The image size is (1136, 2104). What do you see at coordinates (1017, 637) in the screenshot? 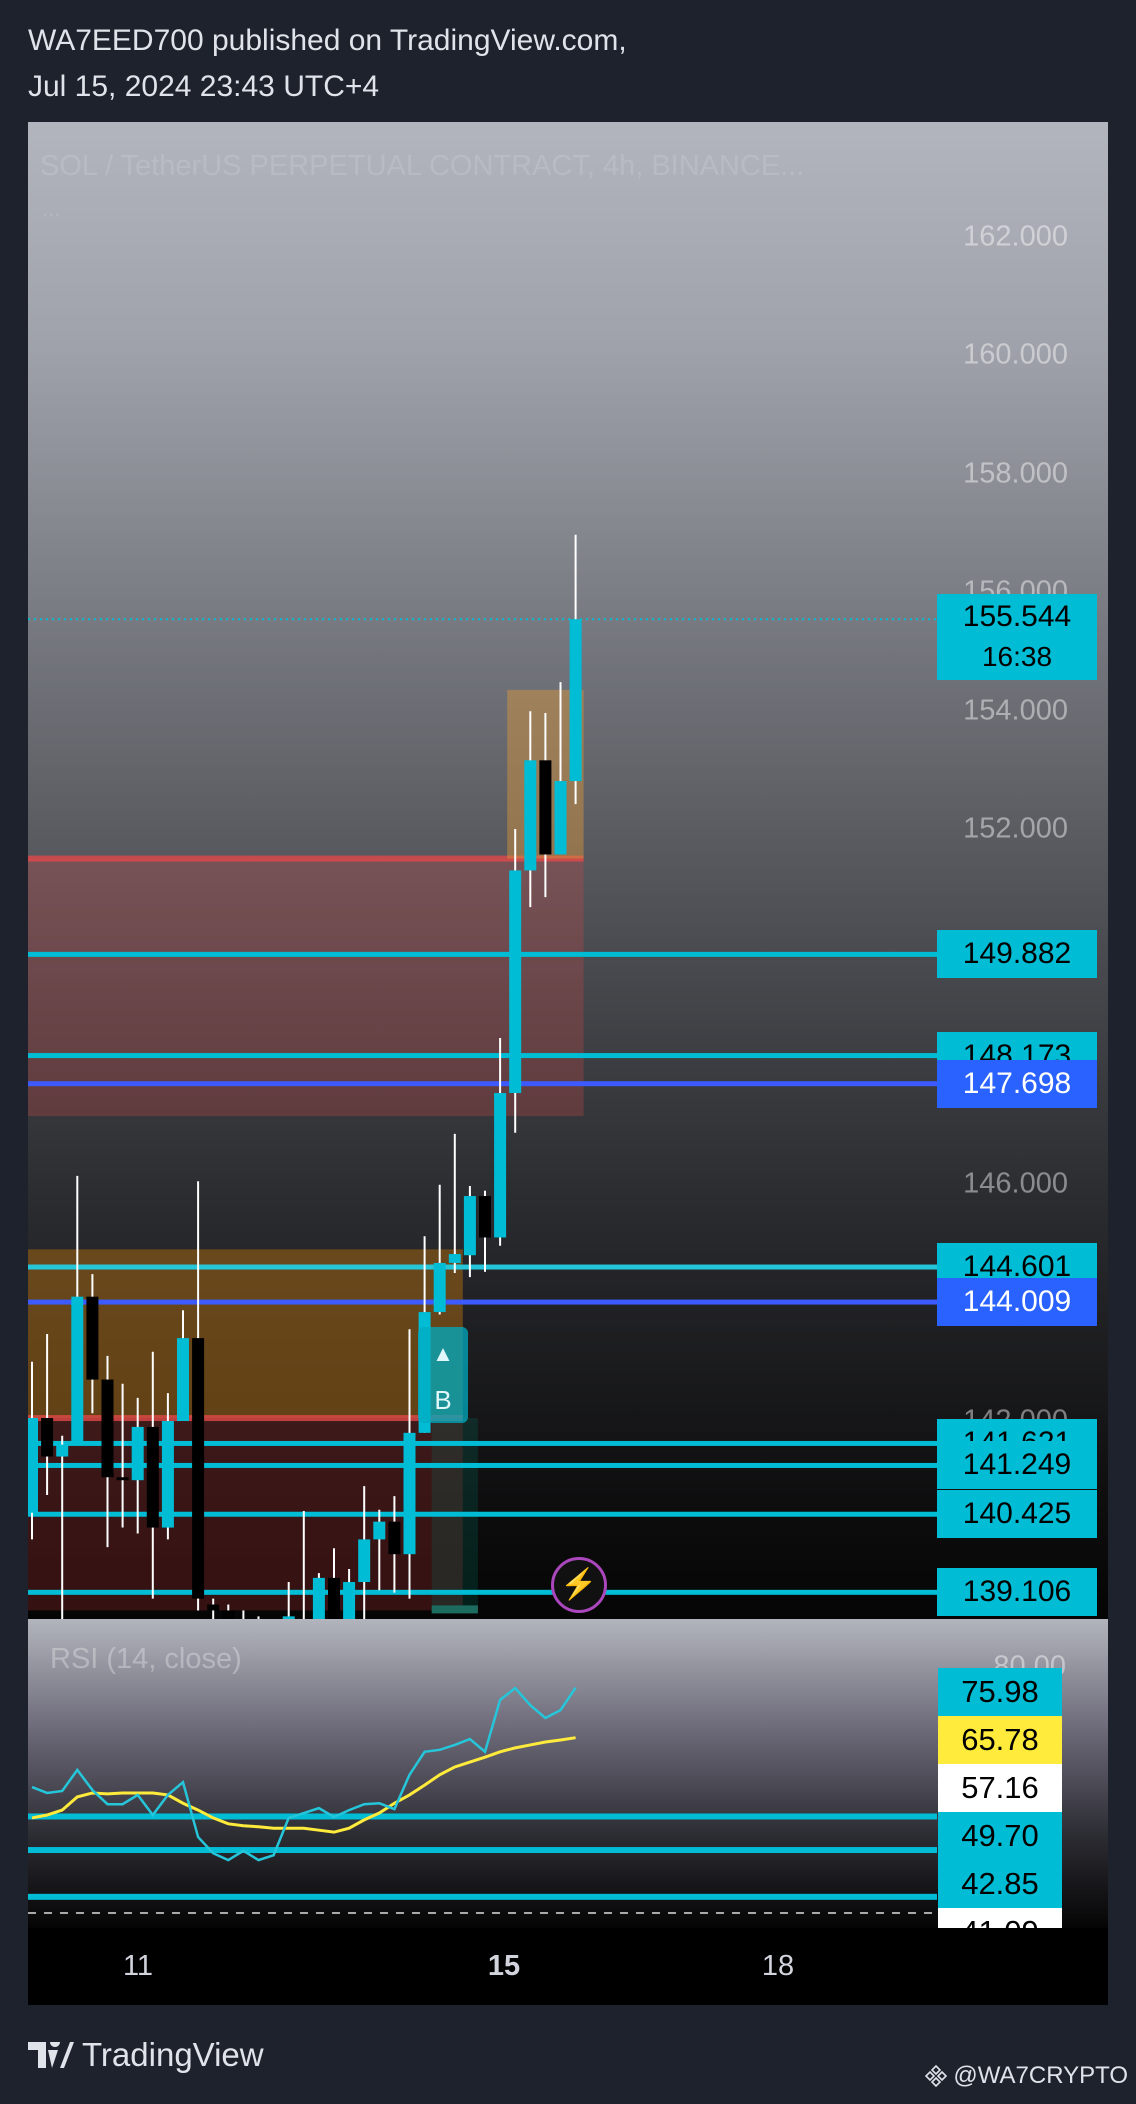
I see `last-price-label: 155.544 16:38` at bounding box center [1017, 637].